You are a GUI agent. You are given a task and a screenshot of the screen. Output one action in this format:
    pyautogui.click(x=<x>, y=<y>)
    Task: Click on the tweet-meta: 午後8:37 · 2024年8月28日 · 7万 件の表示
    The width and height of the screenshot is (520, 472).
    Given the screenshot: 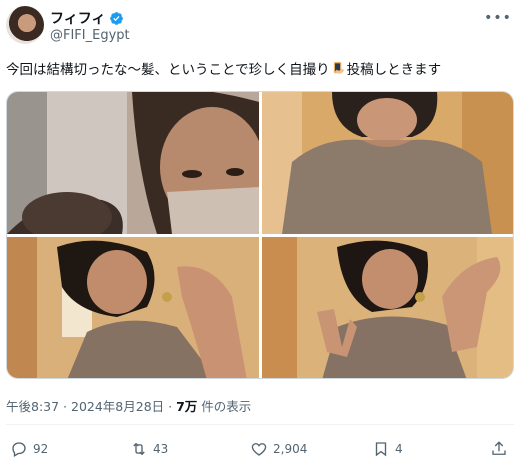 What is the action you would take?
    pyautogui.click(x=128, y=405)
    